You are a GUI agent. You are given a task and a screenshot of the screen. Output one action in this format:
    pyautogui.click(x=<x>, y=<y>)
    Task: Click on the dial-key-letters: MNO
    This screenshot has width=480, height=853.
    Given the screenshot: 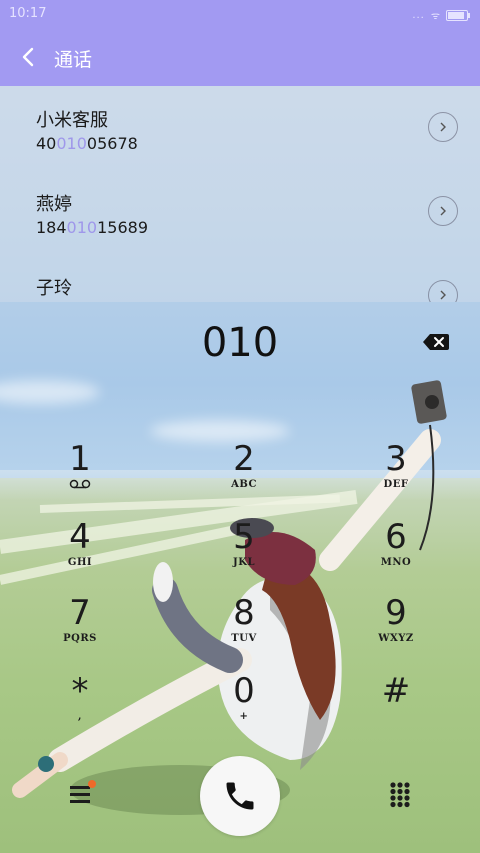 What is the action you would take?
    pyautogui.click(x=396, y=562)
    